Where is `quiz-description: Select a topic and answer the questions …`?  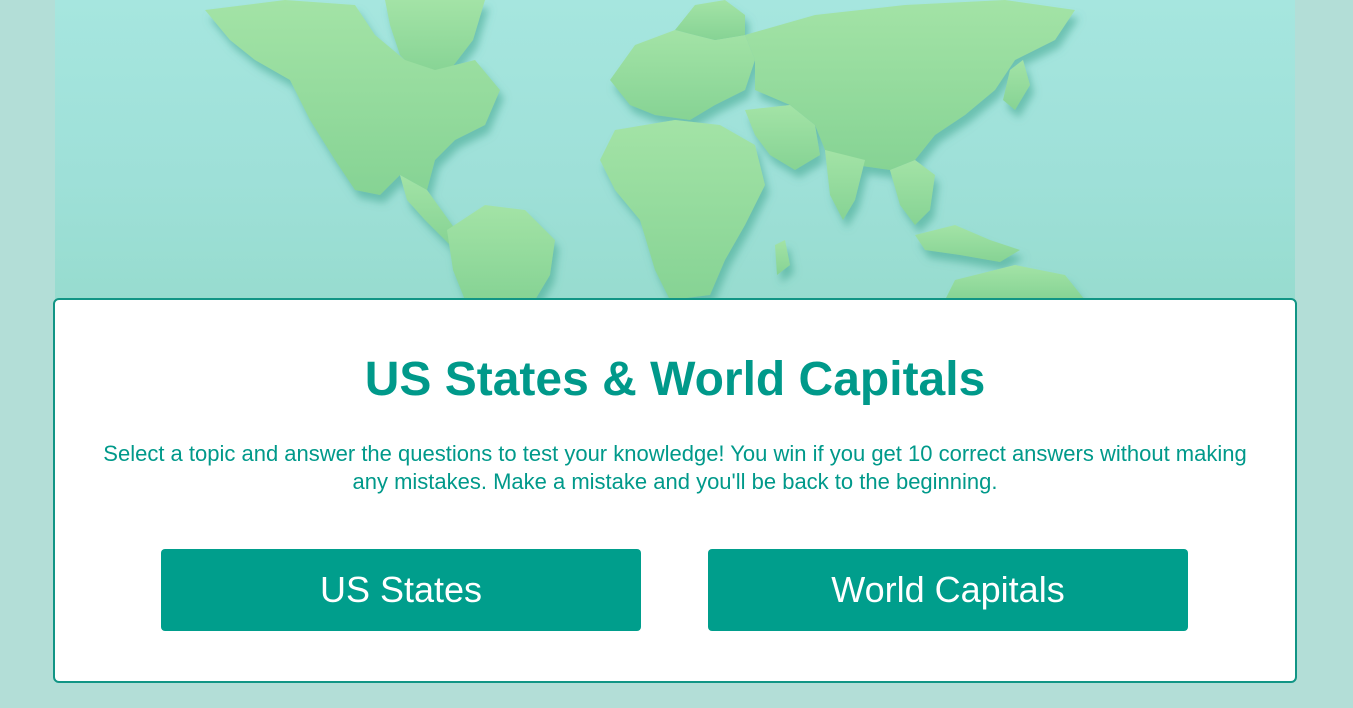 quiz-description: Select a topic and answer the questions … is located at coordinates (675, 467).